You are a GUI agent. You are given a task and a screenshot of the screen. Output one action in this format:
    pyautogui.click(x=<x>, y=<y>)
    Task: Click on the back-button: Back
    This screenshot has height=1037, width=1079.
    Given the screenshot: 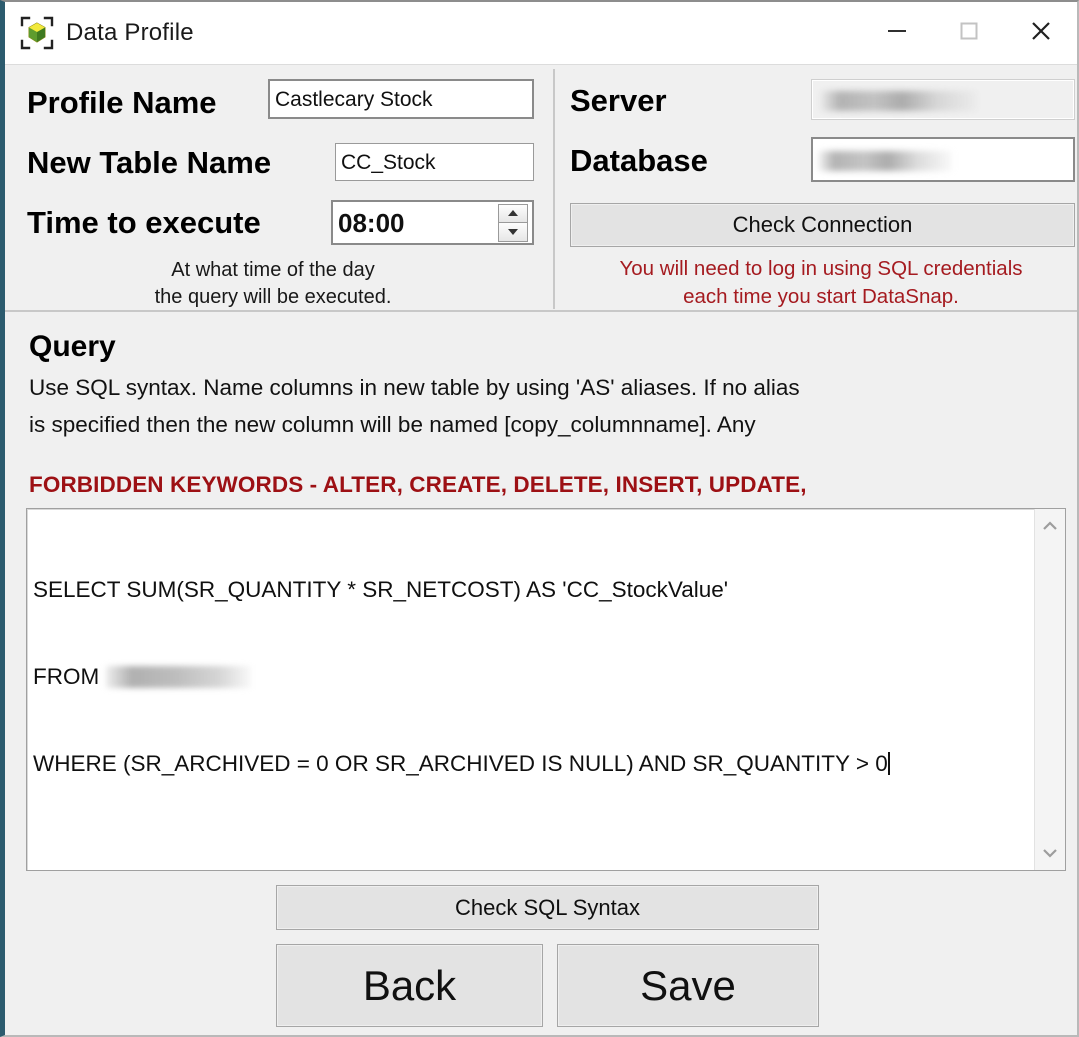 What is the action you would take?
    pyautogui.click(x=409, y=985)
    